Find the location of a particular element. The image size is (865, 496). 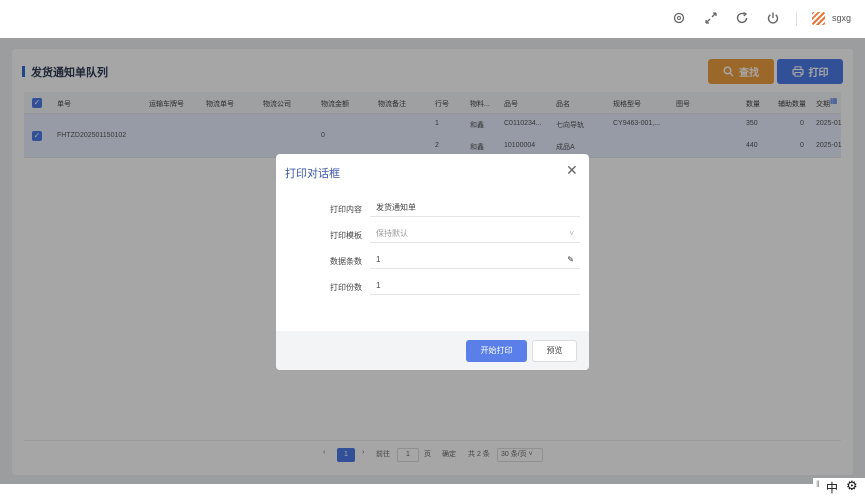

edit-icon: ✎ is located at coordinates (570, 260).